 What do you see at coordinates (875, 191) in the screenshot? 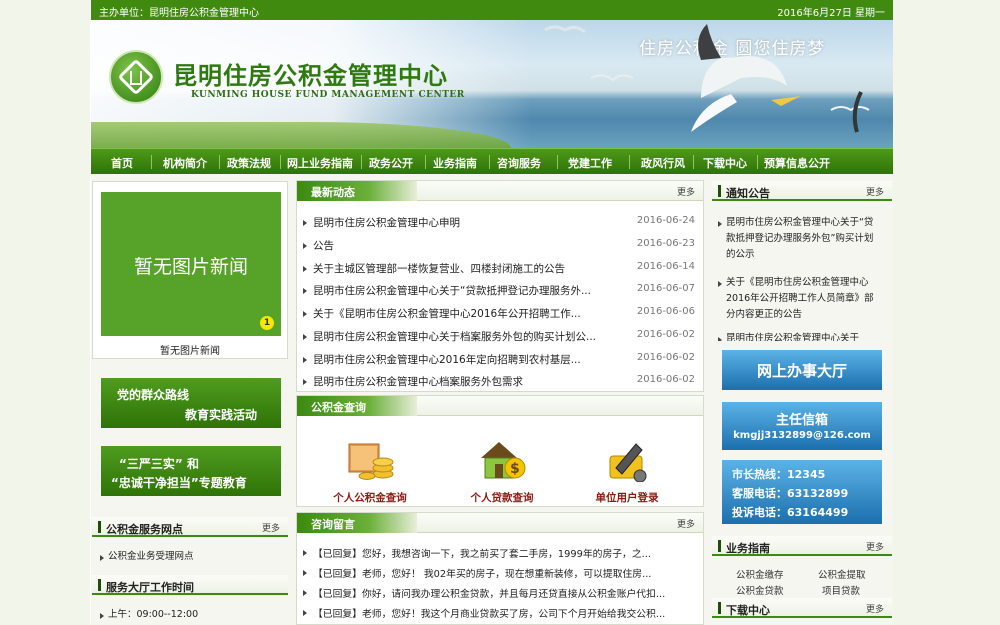
I see `notice-more-link: 更多` at bounding box center [875, 191].